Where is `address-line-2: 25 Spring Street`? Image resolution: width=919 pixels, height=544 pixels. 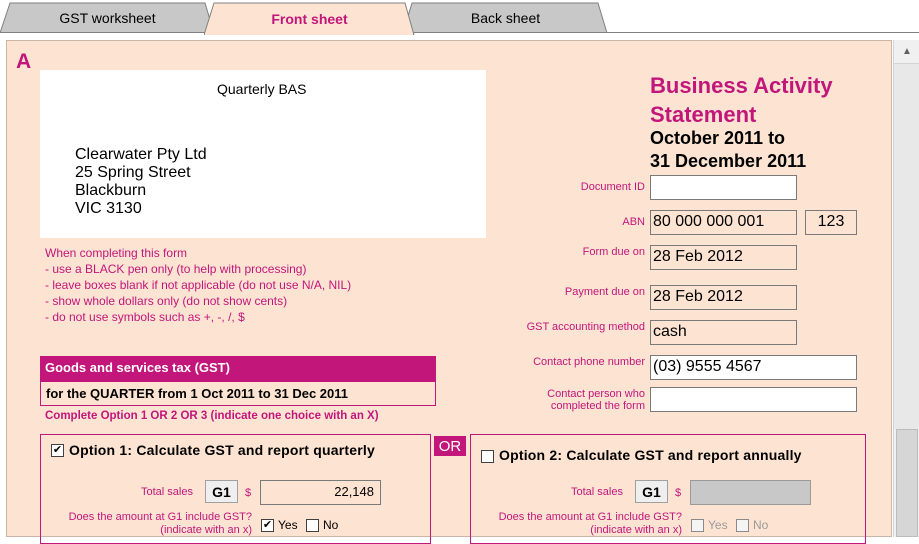
address-line-2: 25 Spring Street is located at coordinates (133, 172).